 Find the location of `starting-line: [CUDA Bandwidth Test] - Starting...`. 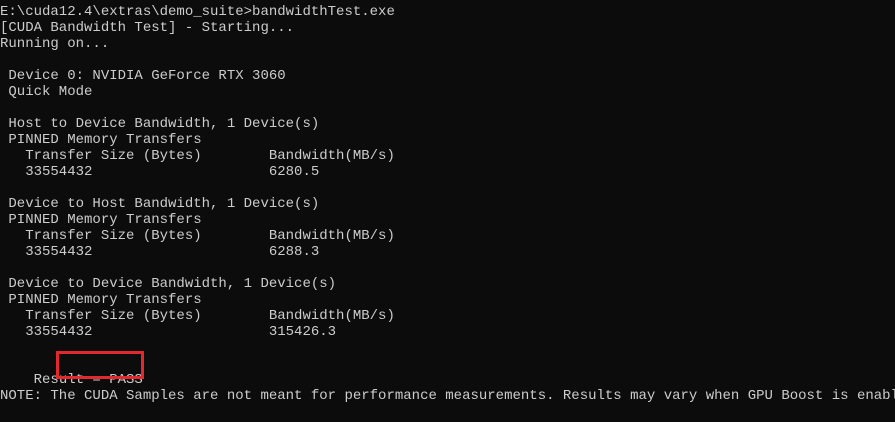

starting-line: [CUDA Bandwidth Test] - Starting... is located at coordinates (147, 28).